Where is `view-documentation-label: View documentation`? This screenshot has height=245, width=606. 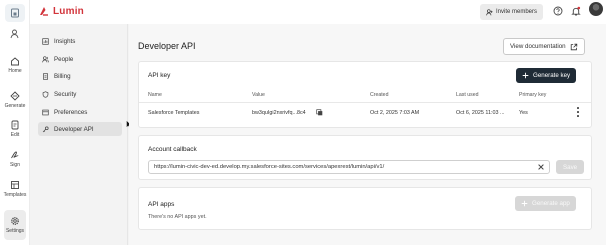 view-documentation-label: View documentation is located at coordinates (538, 46).